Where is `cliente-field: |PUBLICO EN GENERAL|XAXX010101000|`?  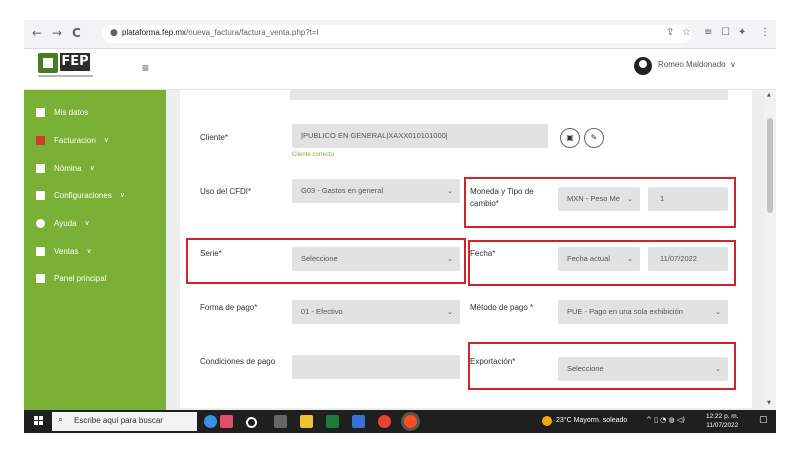
cliente-field: |PUBLICO EN GENERAL|XAXX010101000| is located at coordinates (420, 136).